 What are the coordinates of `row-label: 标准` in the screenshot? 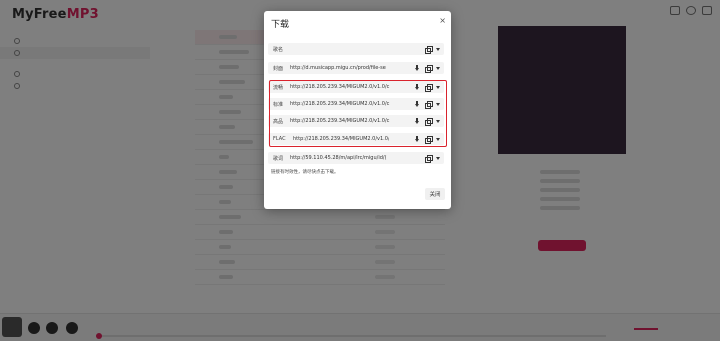 It's located at (278, 104).